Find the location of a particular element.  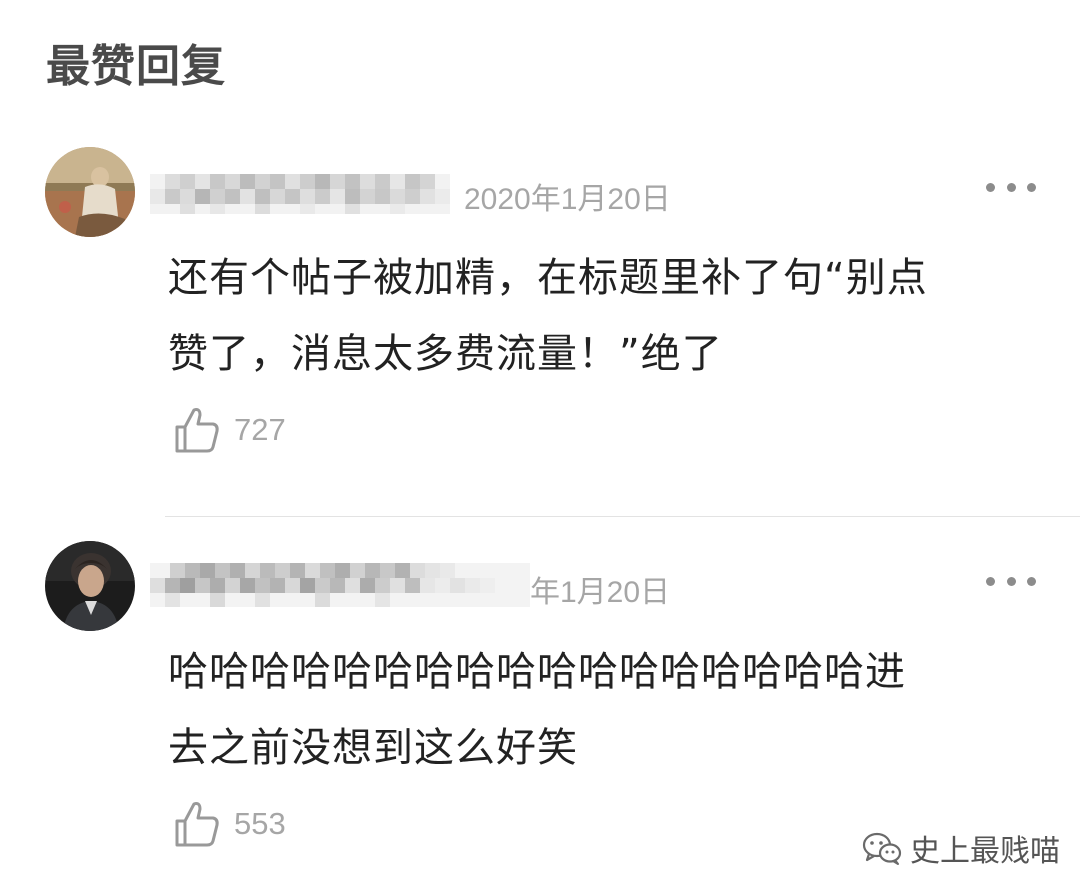

watermark-text: 史上最贱喵 is located at coordinates (985, 851).